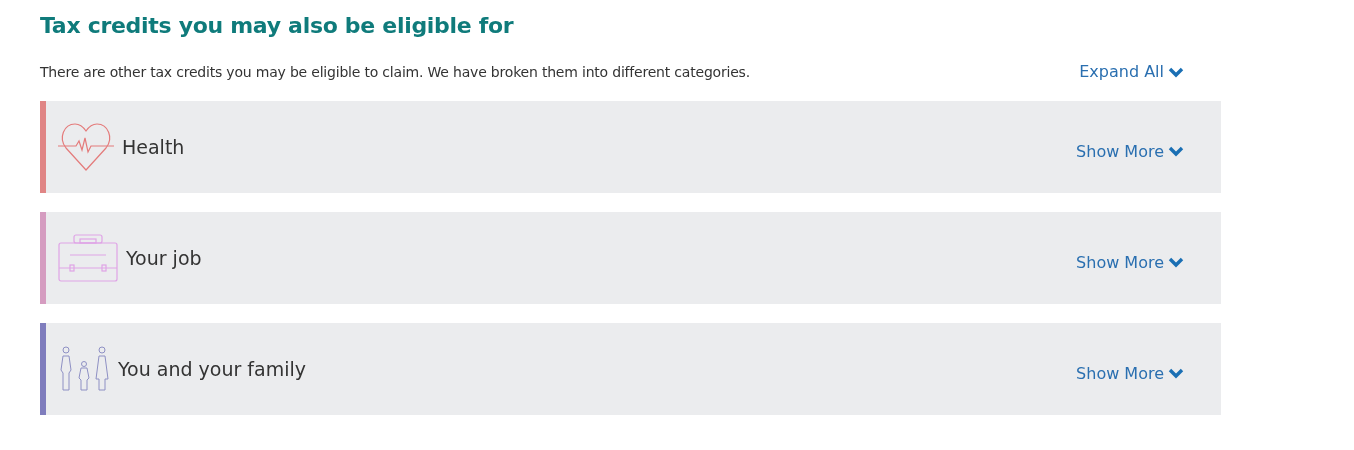 The image size is (1354, 450). Describe the element at coordinates (86, 147) in the screenshot. I see `heart-icon` at that location.